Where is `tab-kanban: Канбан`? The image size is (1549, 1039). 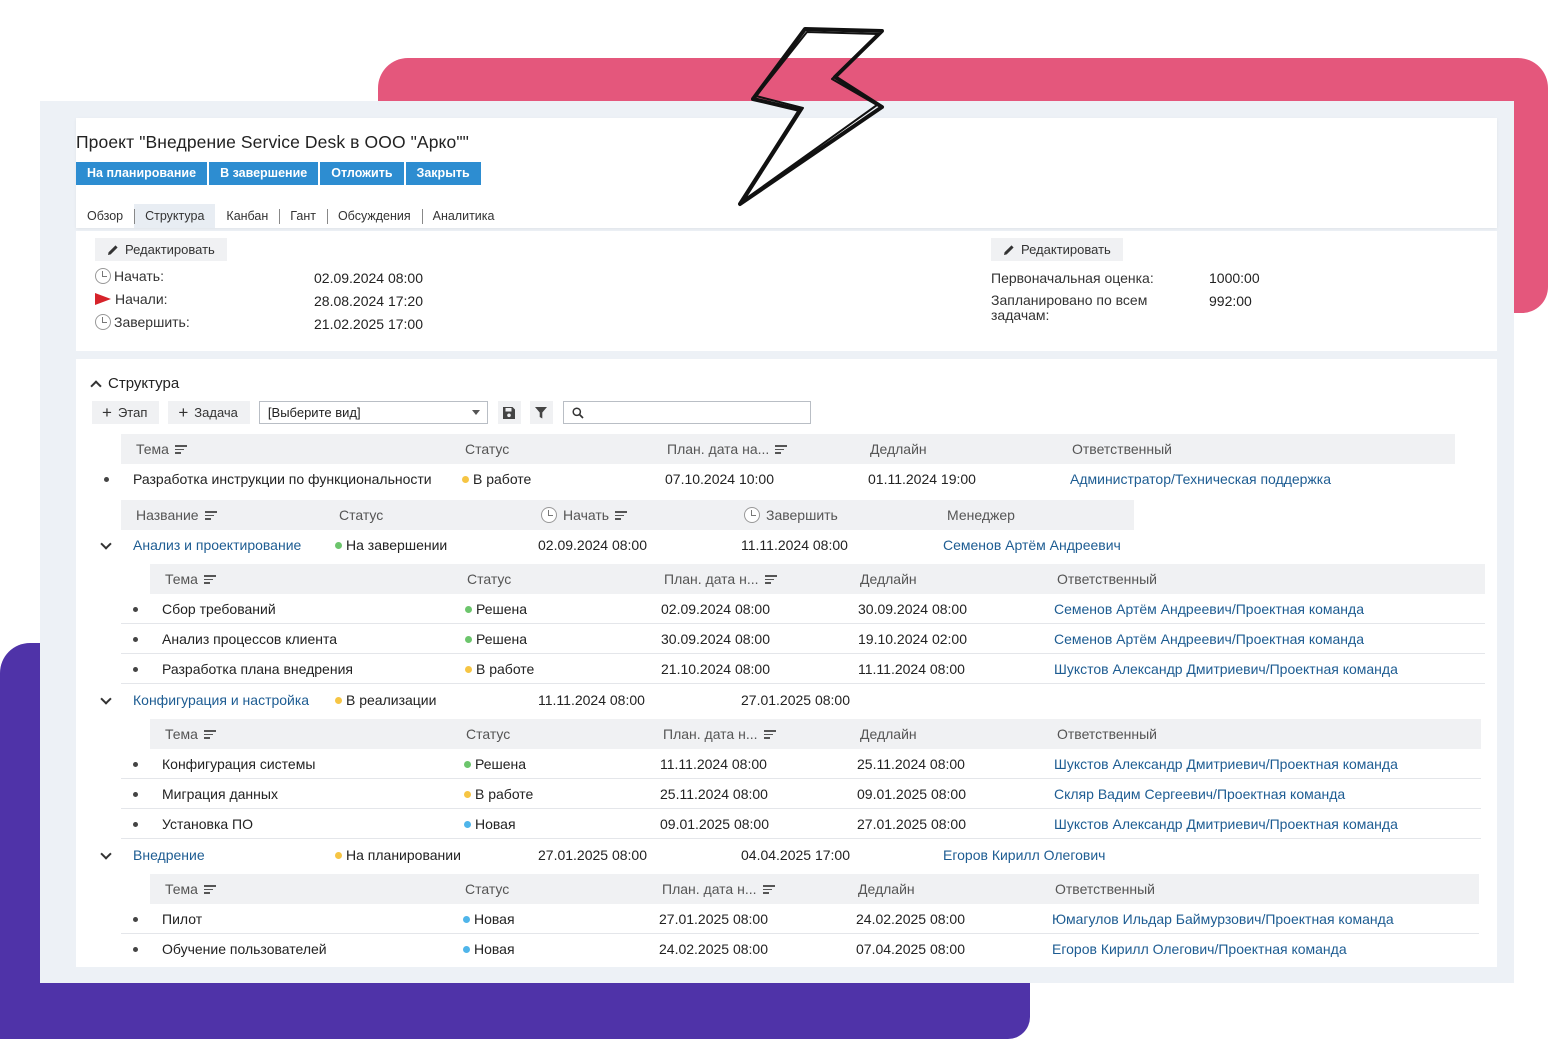
tab-kanban: Канбан is located at coordinates (247, 216).